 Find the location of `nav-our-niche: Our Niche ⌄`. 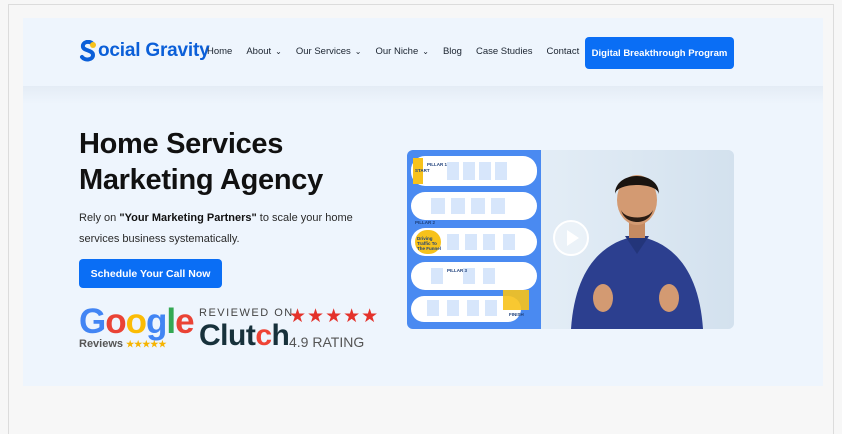

nav-our-niche: Our Niche ⌄ is located at coordinates (401, 51).